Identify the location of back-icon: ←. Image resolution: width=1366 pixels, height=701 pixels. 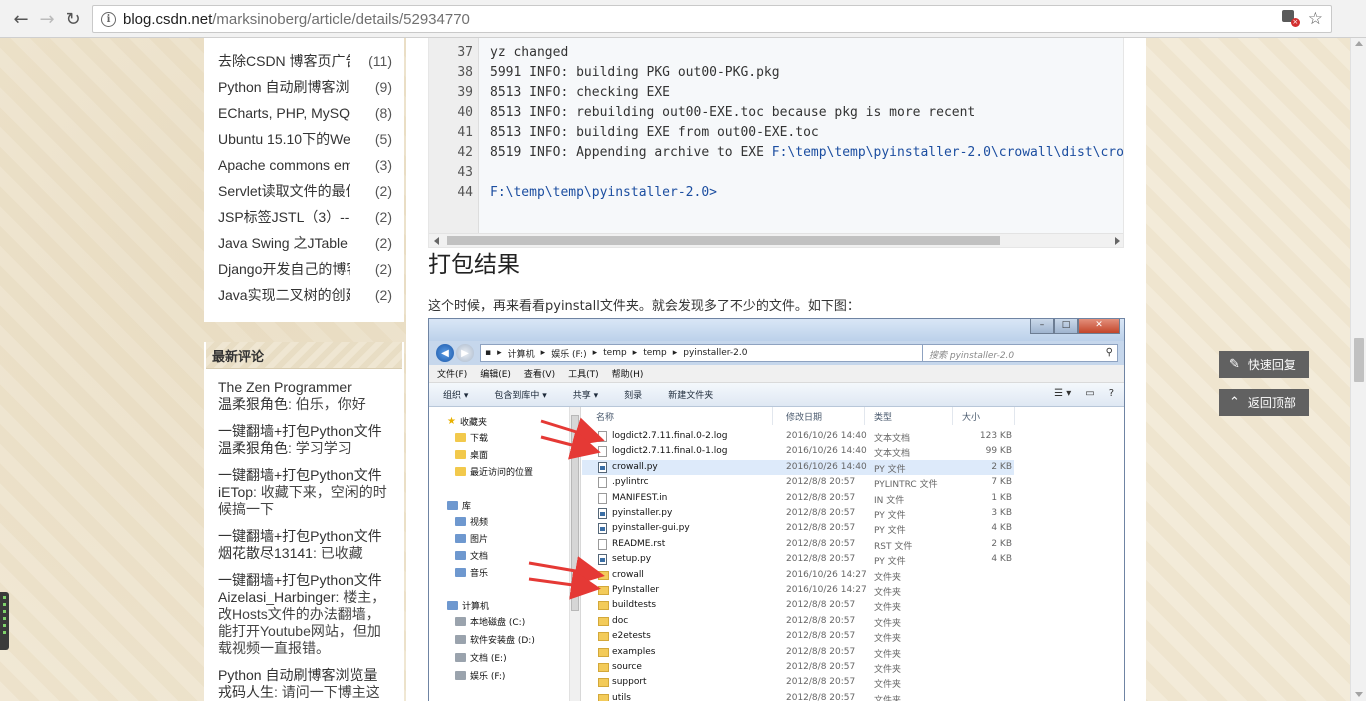
(21, 19).